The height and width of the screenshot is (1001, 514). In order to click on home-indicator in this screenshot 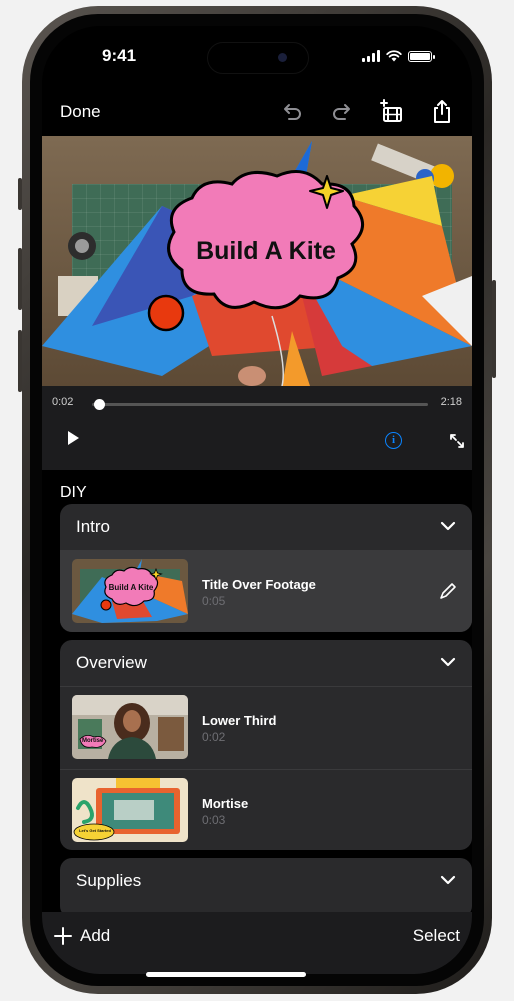, I will do `click(226, 974)`.